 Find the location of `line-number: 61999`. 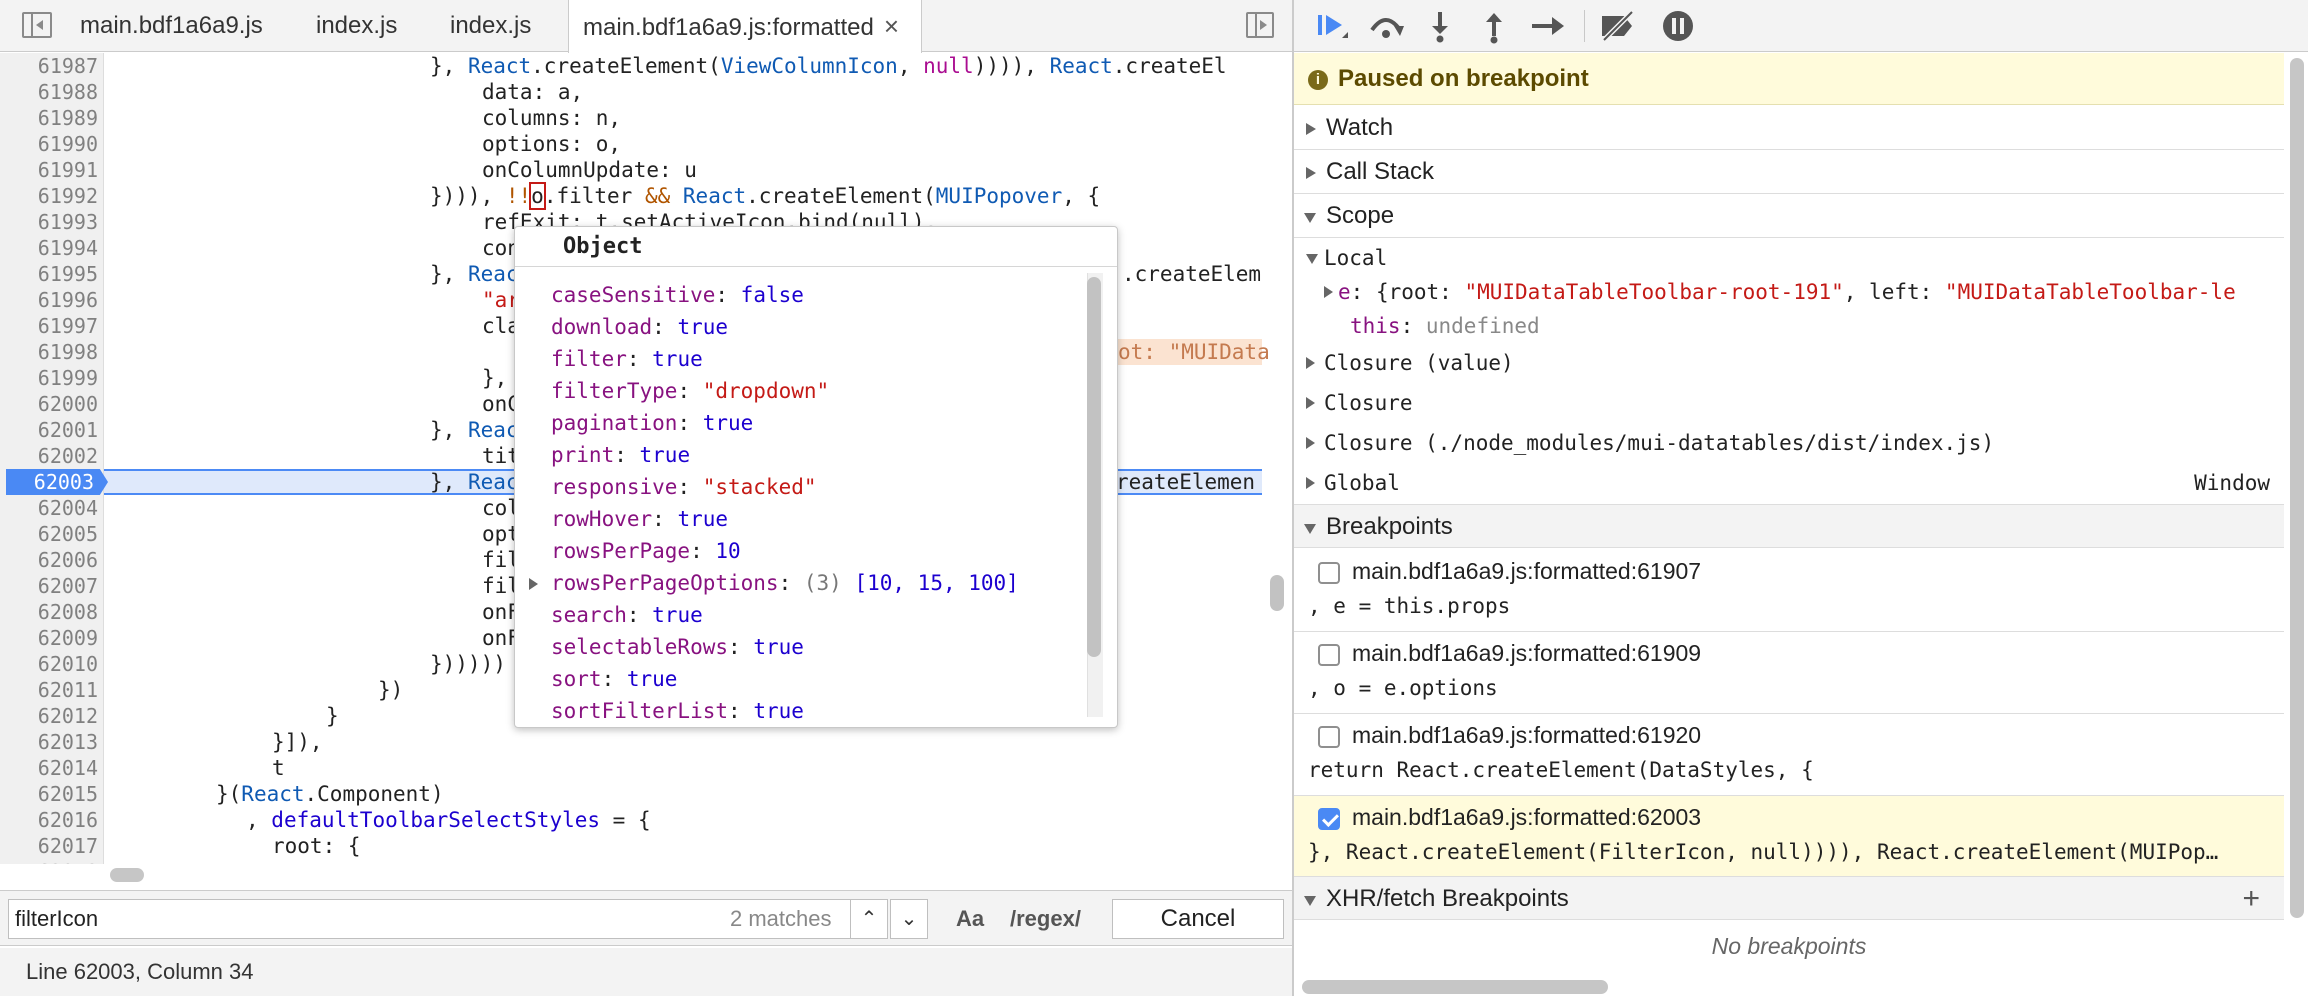

line-number: 61999 is located at coordinates (49, 378).